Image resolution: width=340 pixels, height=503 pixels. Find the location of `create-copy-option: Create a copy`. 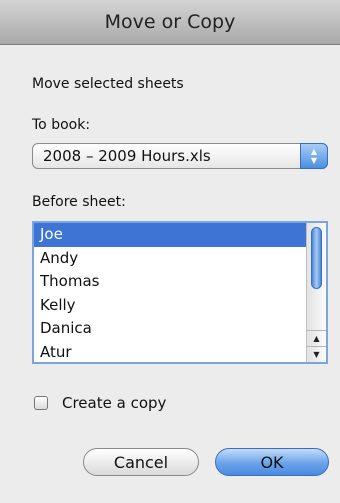

create-copy-option: Create a copy is located at coordinates (100, 403).